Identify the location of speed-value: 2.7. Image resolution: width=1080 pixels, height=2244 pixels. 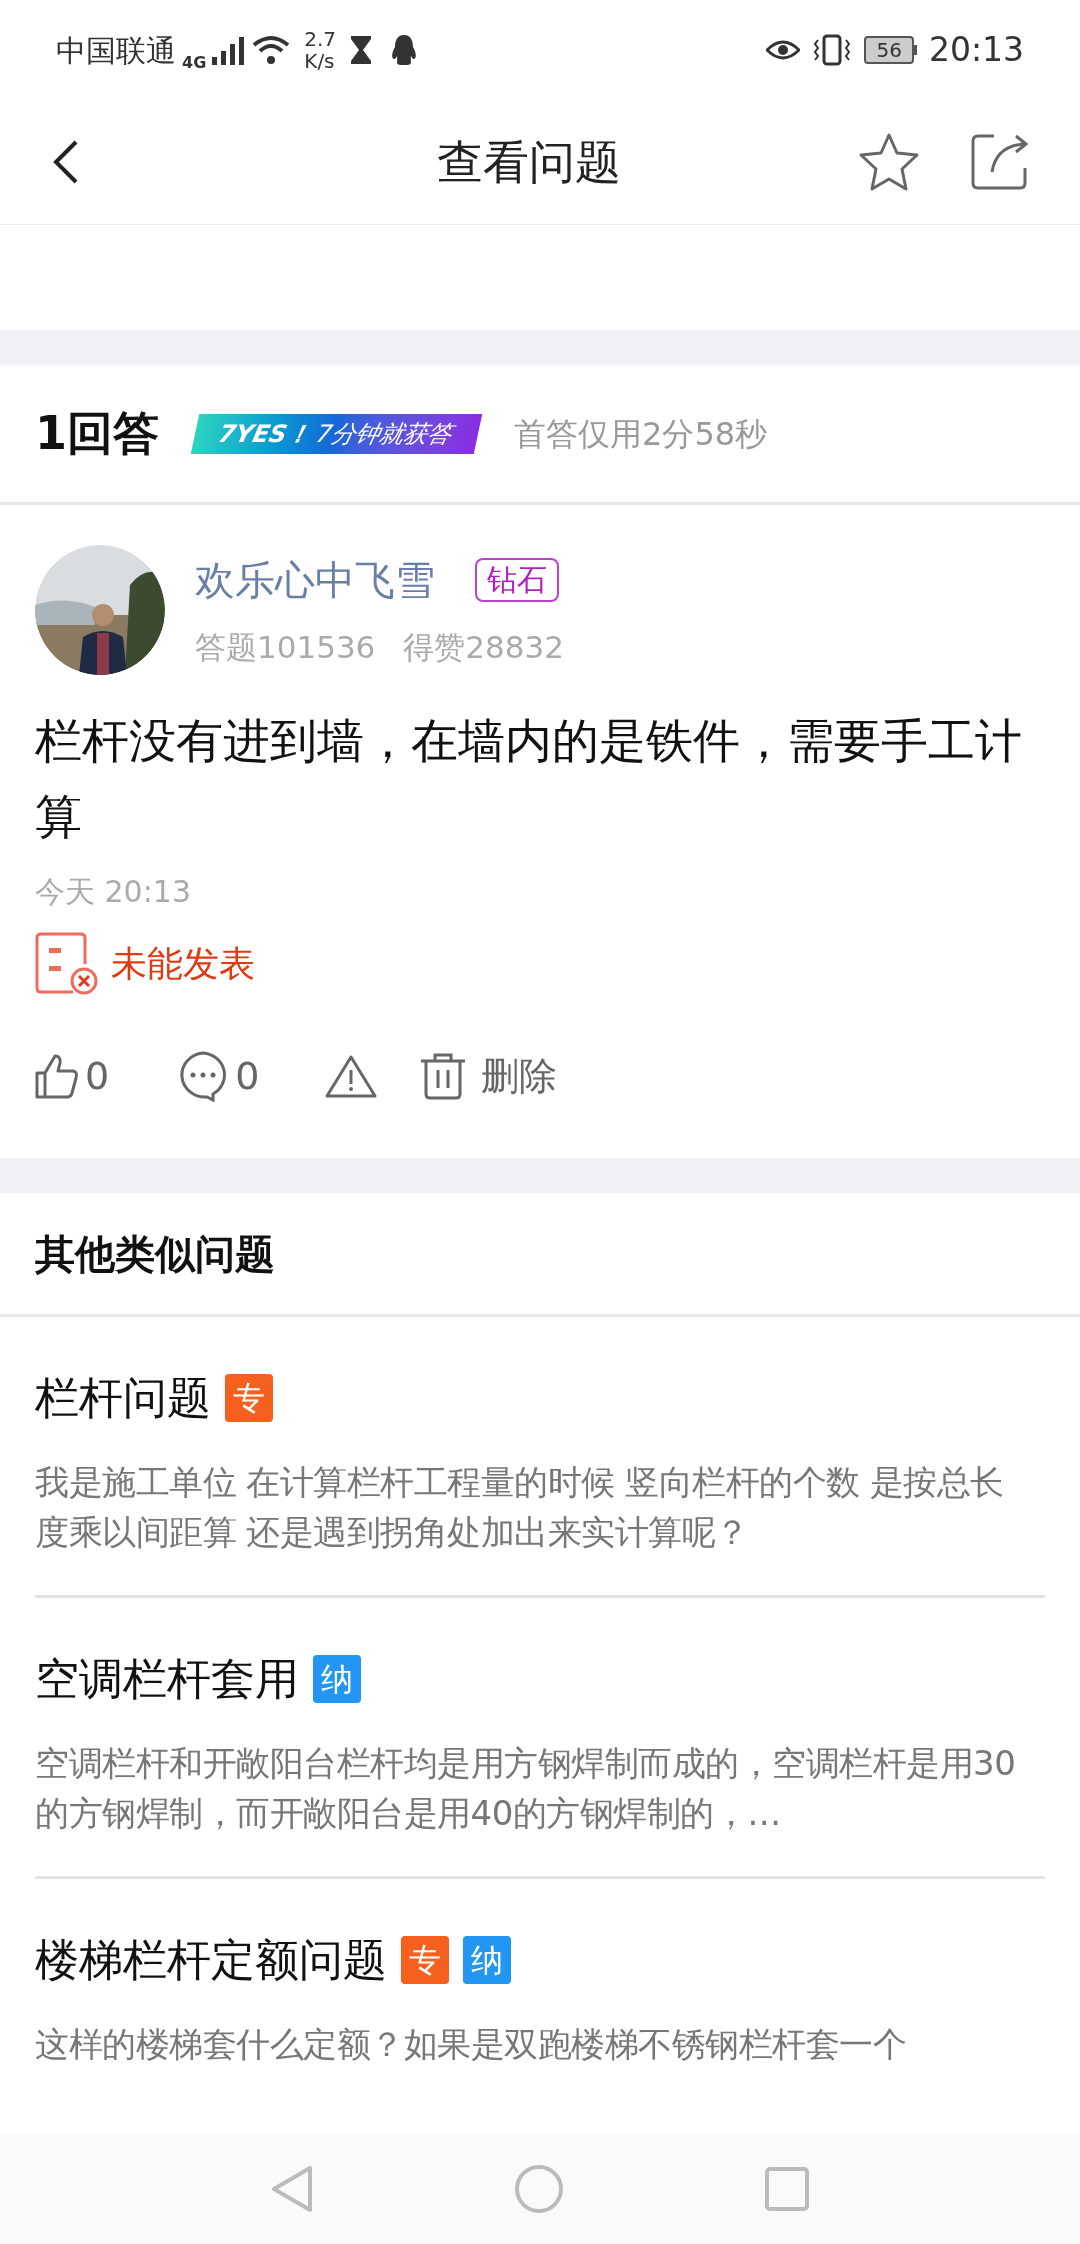
(320, 39).